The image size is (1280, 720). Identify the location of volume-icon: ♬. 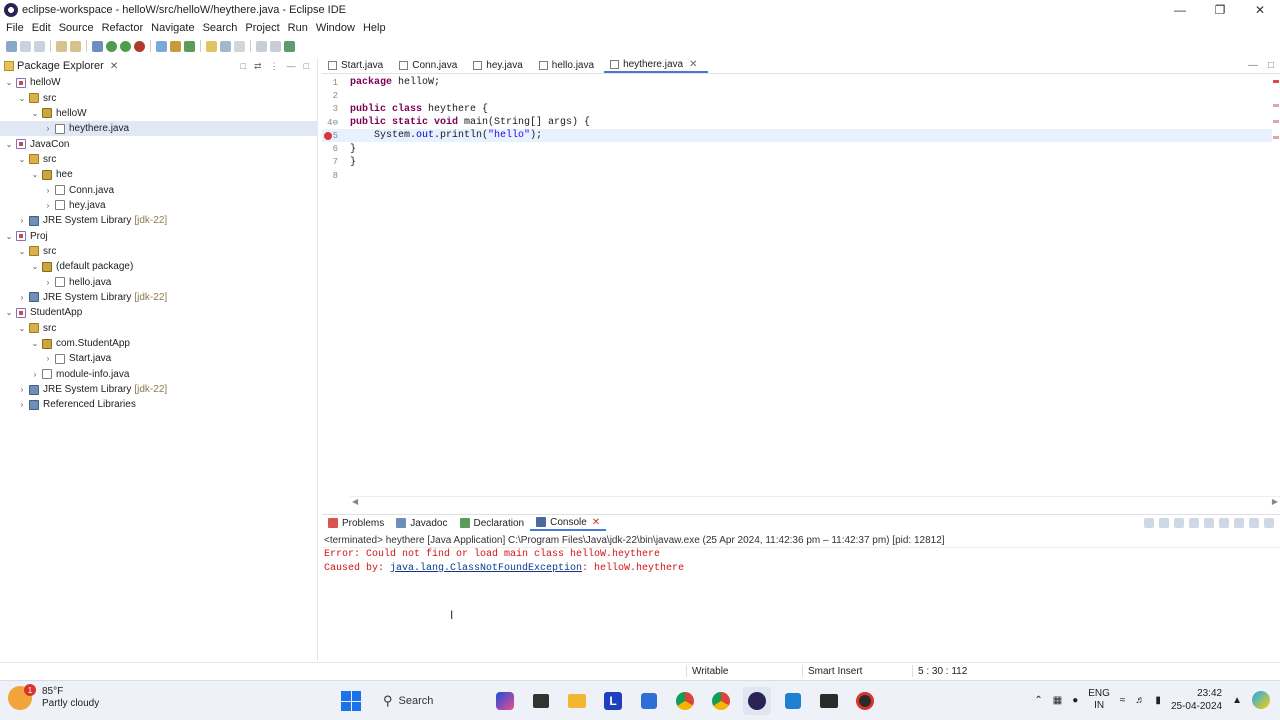
(1140, 700).